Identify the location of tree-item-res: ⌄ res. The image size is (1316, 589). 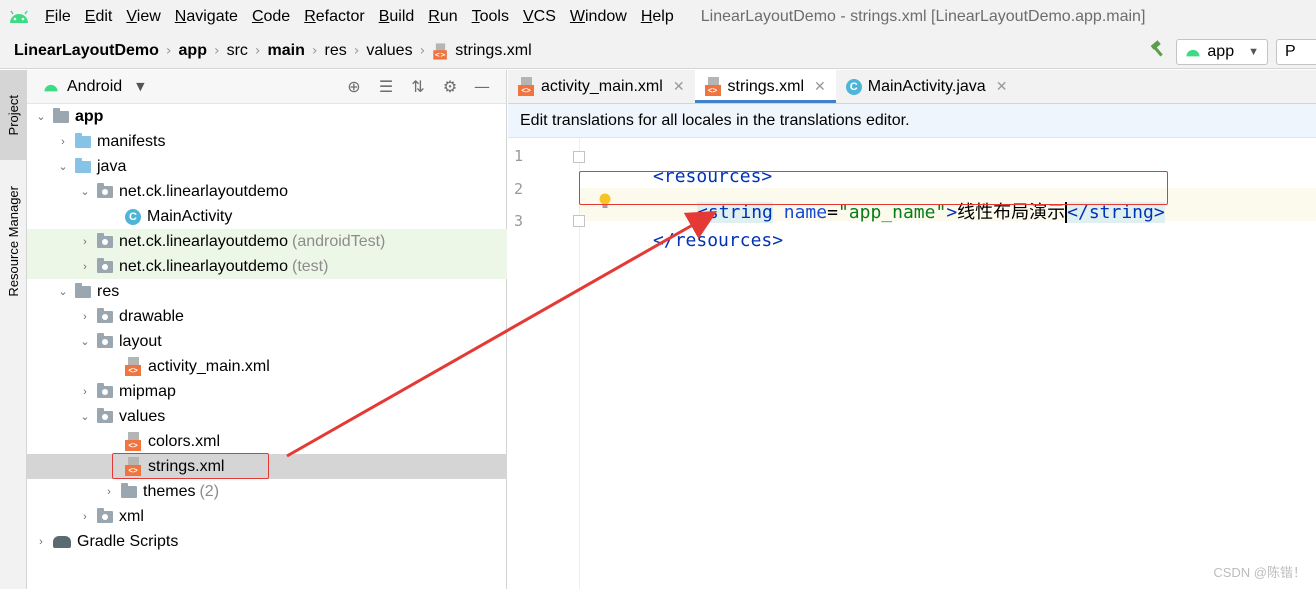
(267, 291).